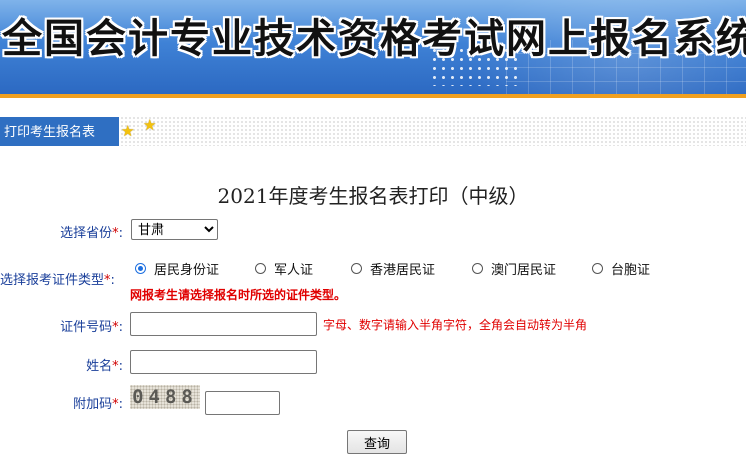  What do you see at coordinates (177, 268) in the screenshot?
I see `radio-id-card: 居民身份证` at bounding box center [177, 268].